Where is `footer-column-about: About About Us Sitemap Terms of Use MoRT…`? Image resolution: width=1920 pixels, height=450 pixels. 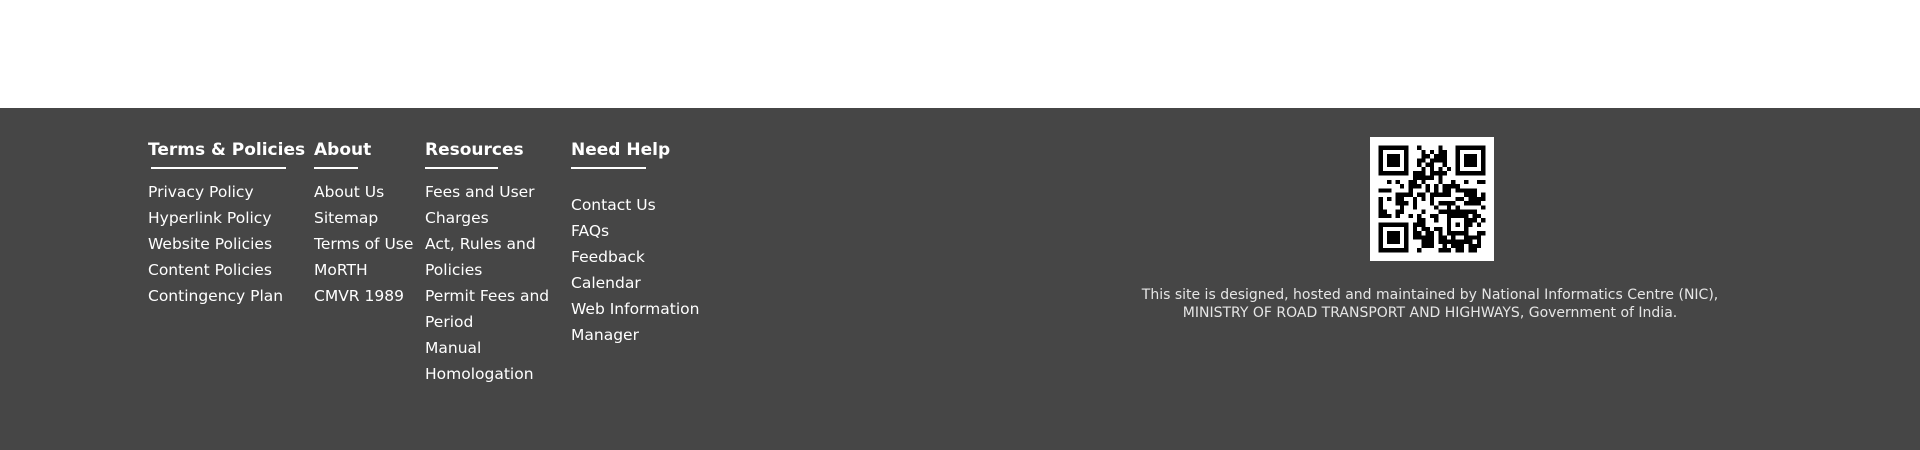
footer-column-about: About About Us Sitemap Terms of Use MoRT… is located at coordinates (363, 223).